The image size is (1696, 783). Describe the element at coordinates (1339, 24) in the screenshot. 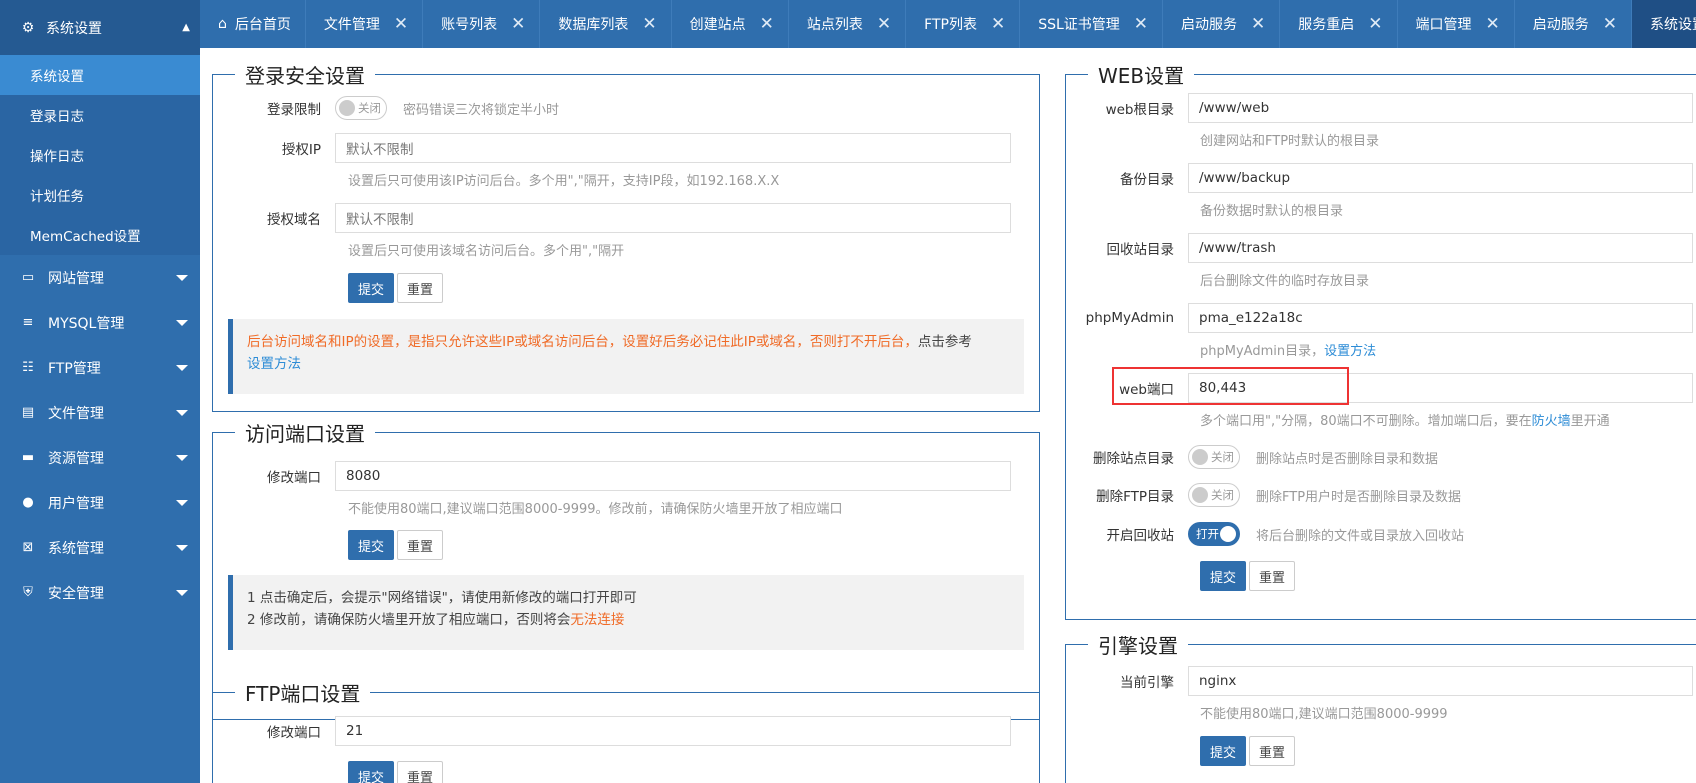

I see `tab-restart-service: 服务重启 ✕` at that location.